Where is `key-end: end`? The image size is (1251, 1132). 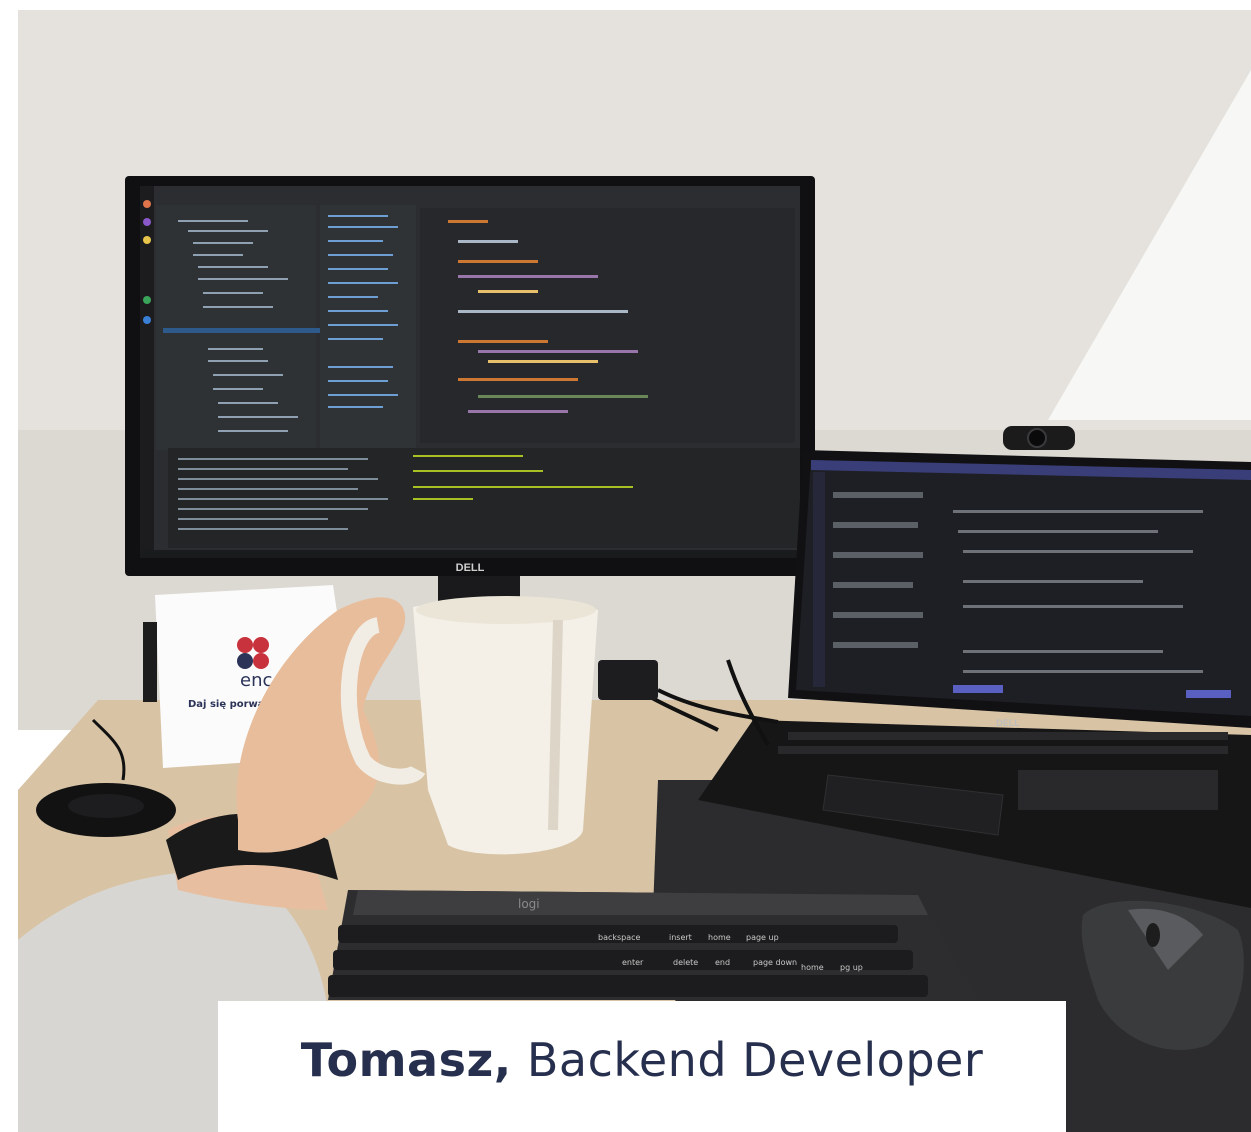
key-end: end is located at coordinates (722, 962).